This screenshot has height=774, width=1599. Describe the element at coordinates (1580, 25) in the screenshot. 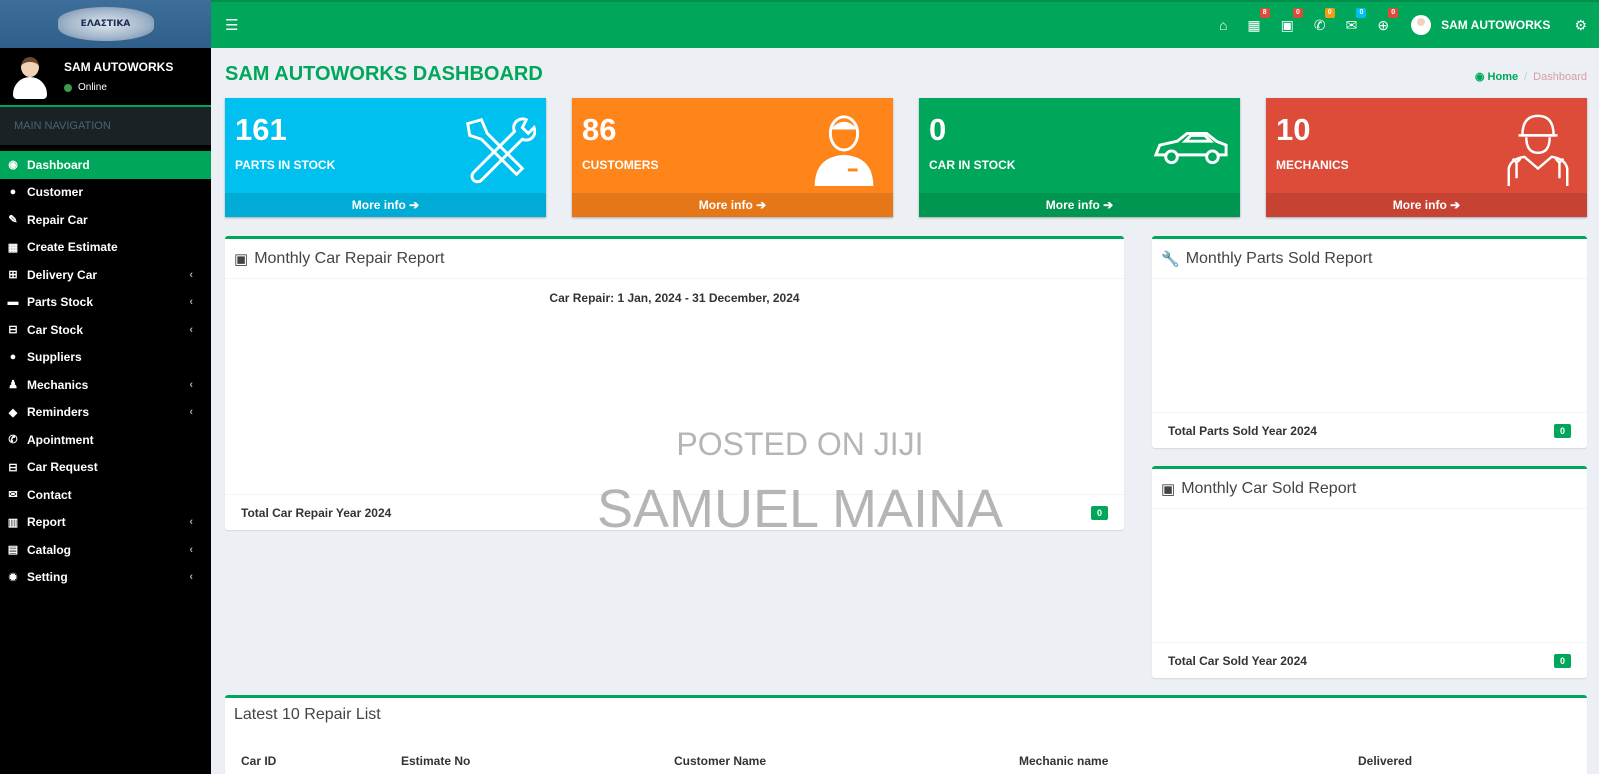

I see `gears-icon: ⚙` at that location.